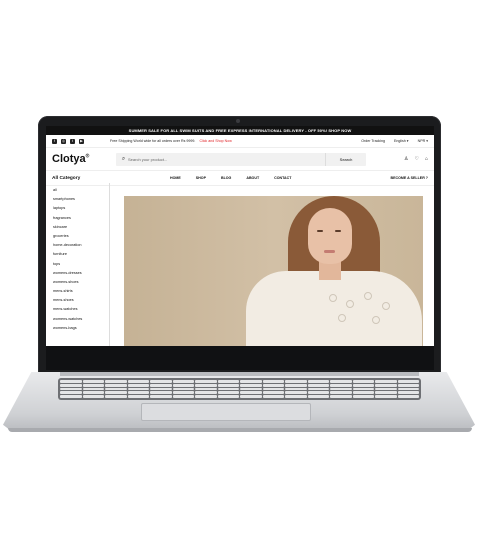 This screenshot has height=548, width=479. What do you see at coordinates (81, 319) in the screenshot?
I see `category-item: womens-watches` at bounding box center [81, 319].